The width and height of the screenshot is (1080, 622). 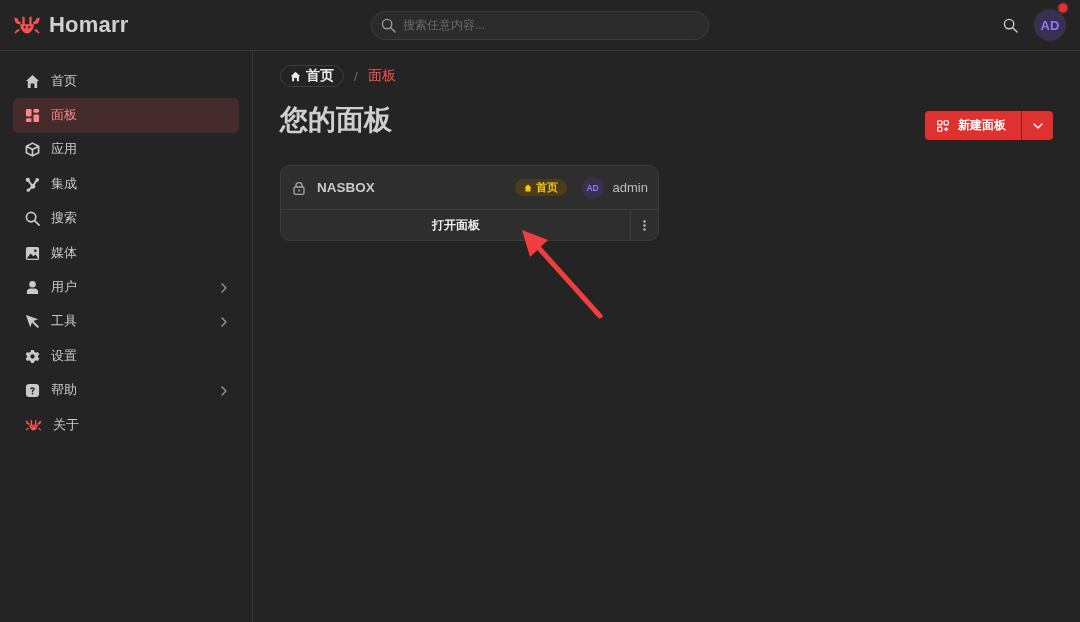 I want to click on search-button, so click(x=1010, y=25).